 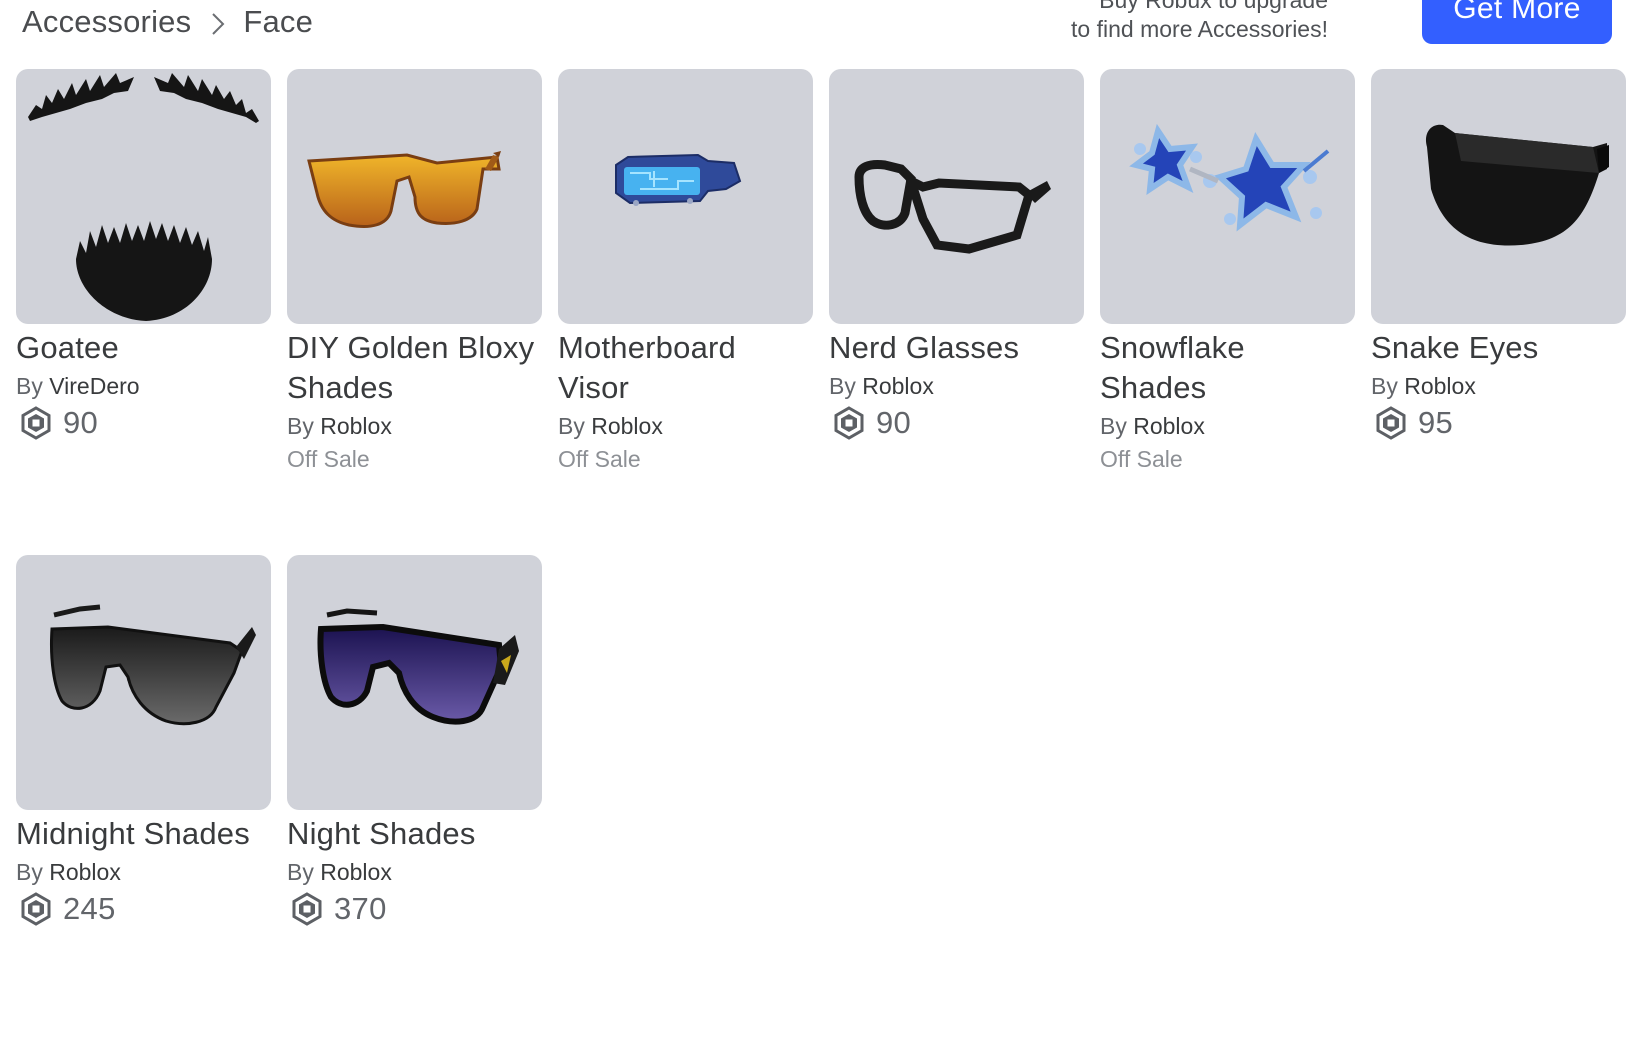 What do you see at coordinates (414, 196) in the screenshot?
I see `golden-shades-image` at bounding box center [414, 196].